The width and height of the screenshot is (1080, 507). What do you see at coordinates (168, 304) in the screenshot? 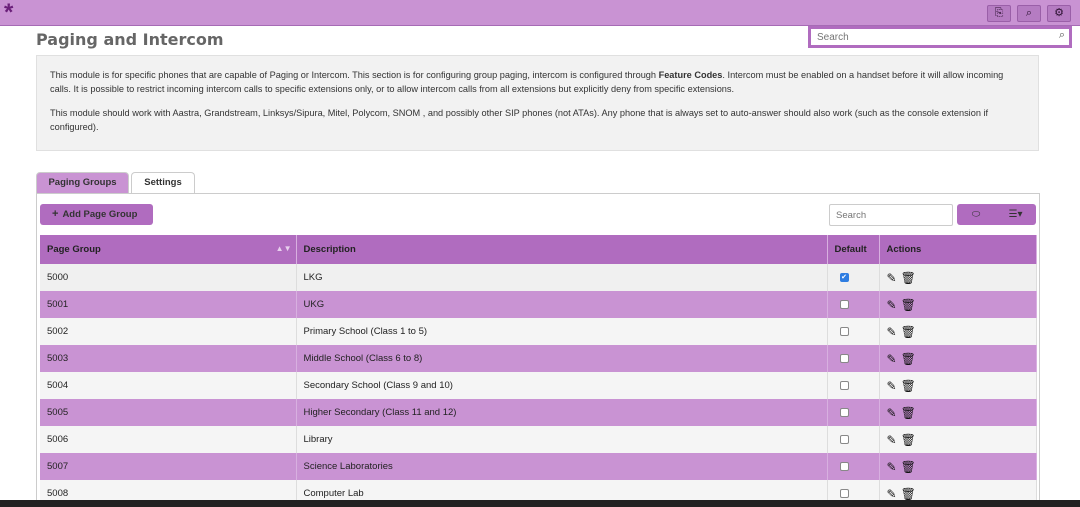
I see `page-group-cell: 5001` at bounding box center [168, 304].